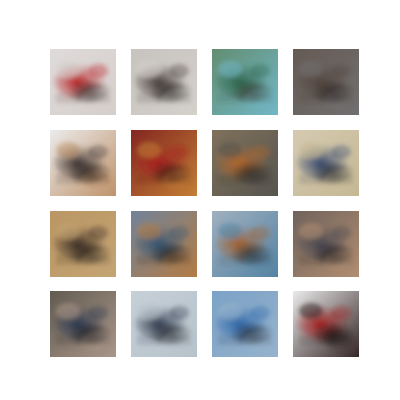  I want to click on sample-tile-r4-c4, so click(326, 324).